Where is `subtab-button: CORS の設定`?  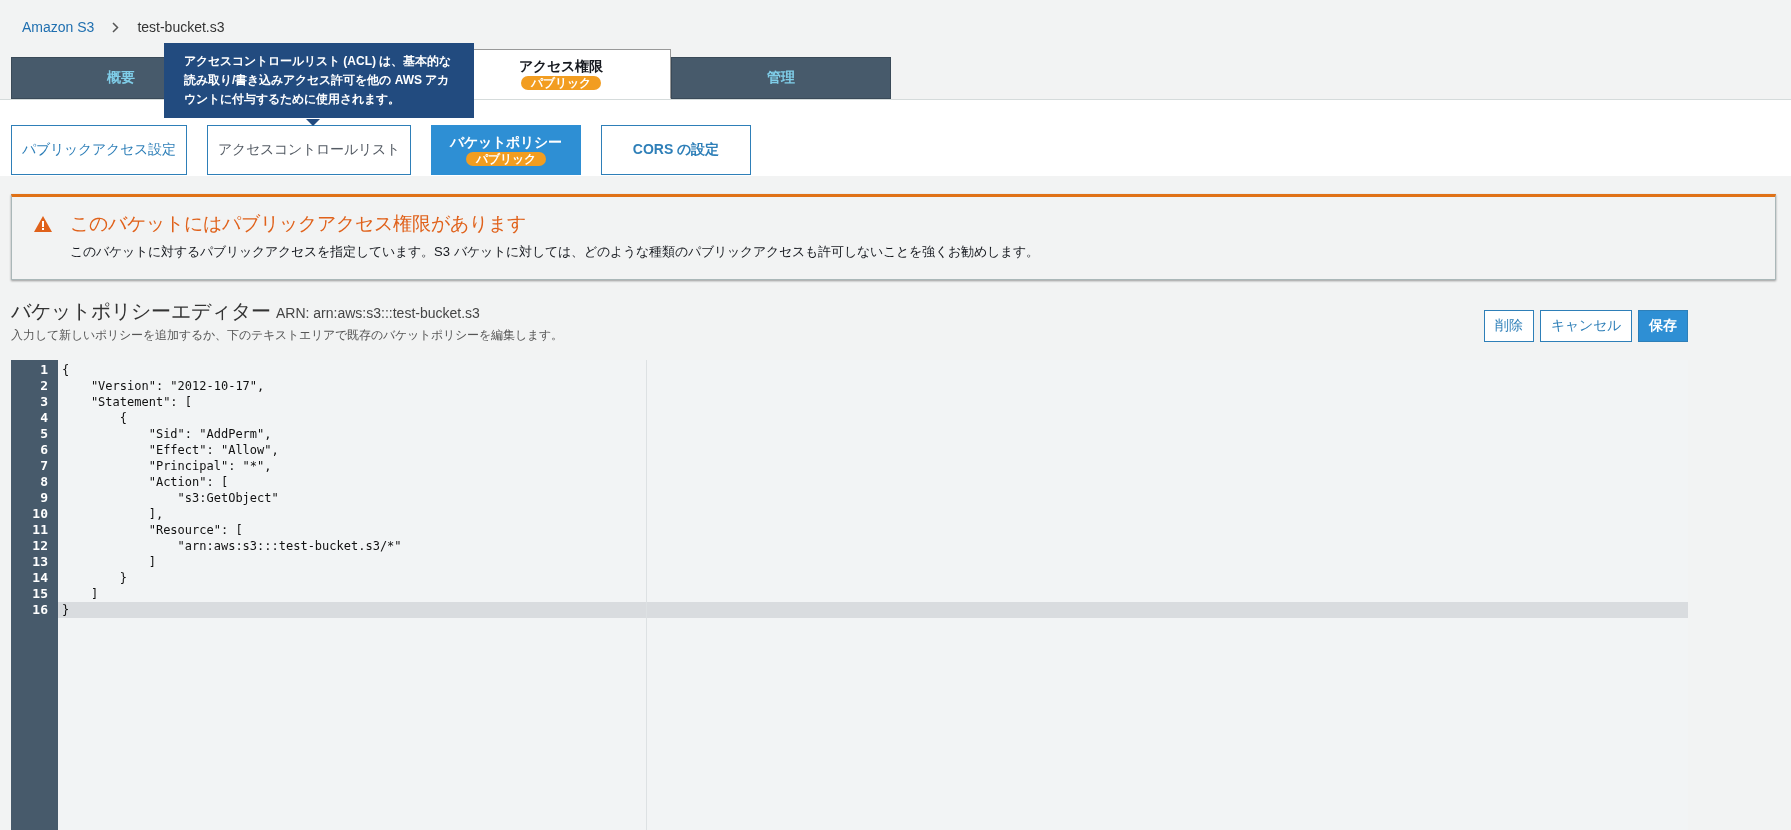
subtab-button: CORS の設定 is located at coordinates (676, 150).